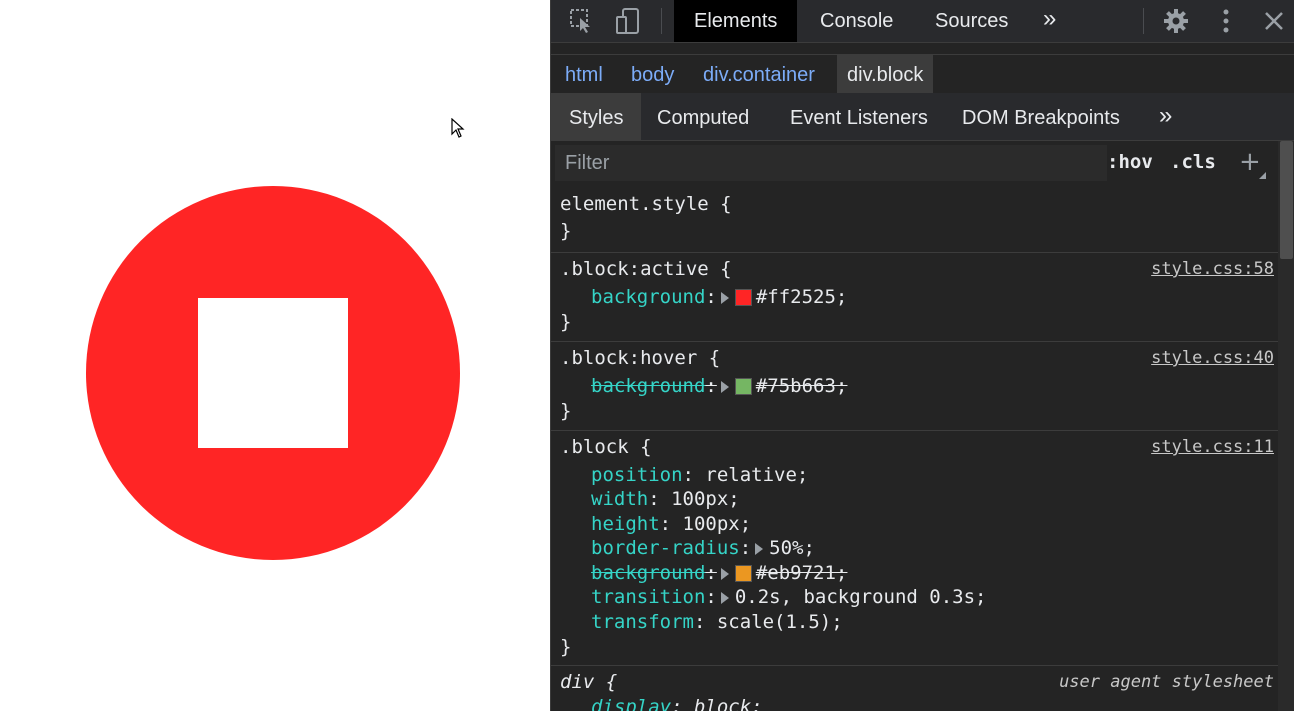  Describe the element at coordinates (665, 548) in the screenshot. I see `property-name: border-radius` at that location.